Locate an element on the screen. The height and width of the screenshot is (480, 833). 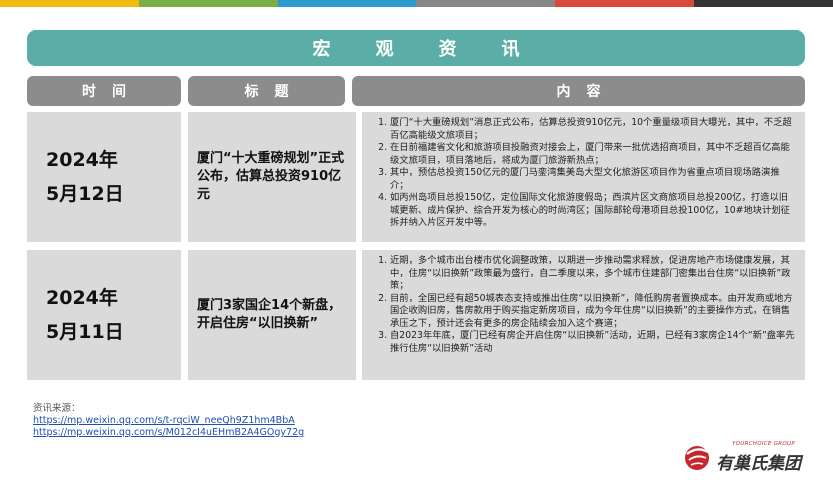
header-title: 标题 is located at coordinates (266, 91).